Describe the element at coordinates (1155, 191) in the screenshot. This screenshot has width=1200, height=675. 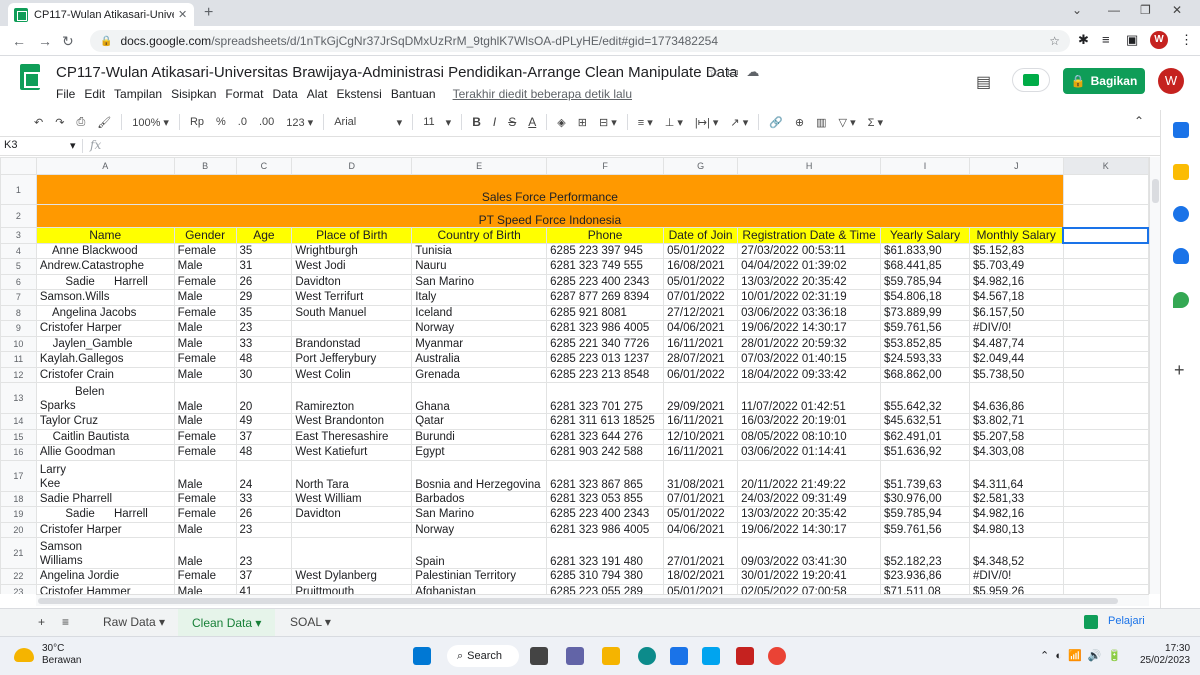
I see `vertical-scroll-thumb` at that location.